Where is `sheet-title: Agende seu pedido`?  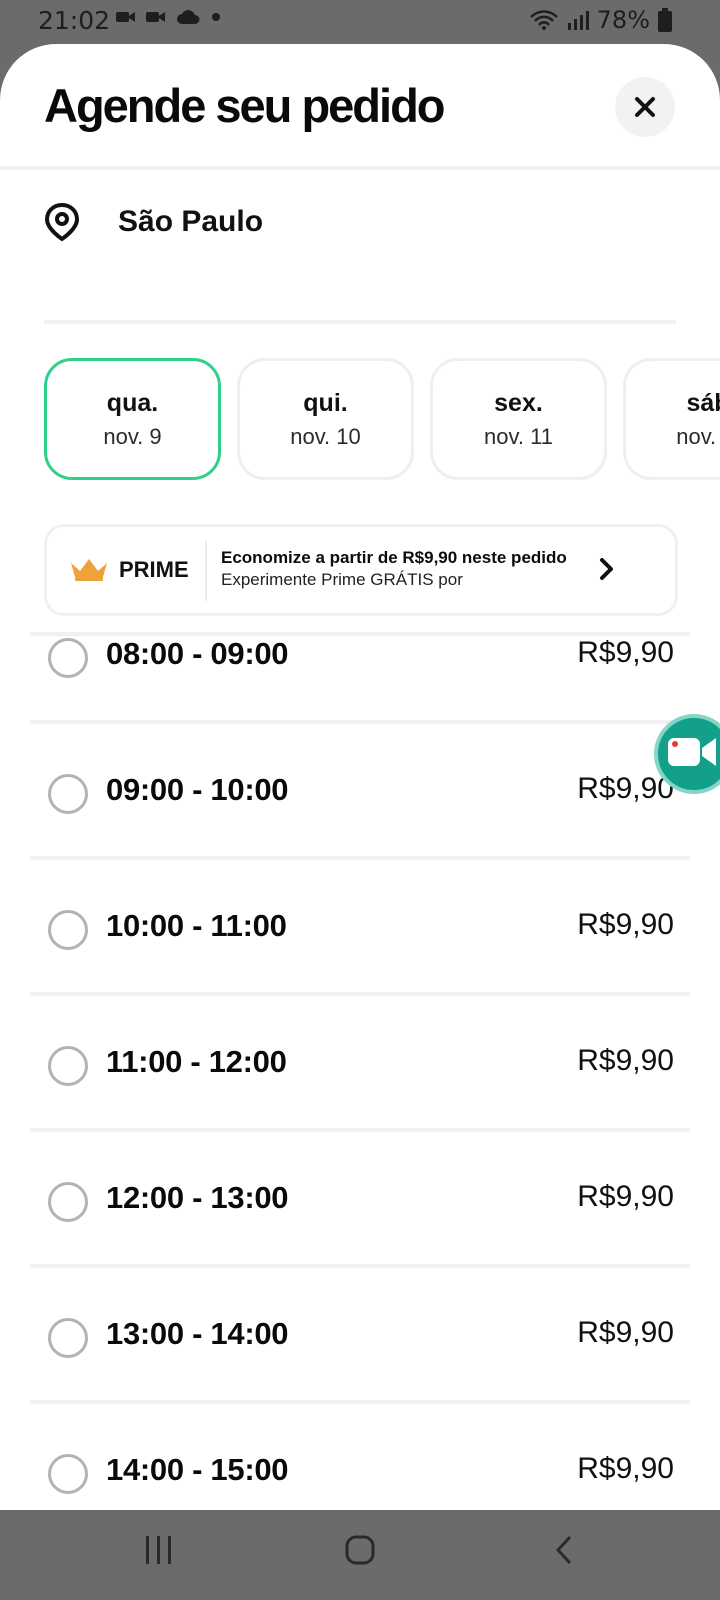 sheet-title: Agende seu pedido is located at coordinates (244, 105).